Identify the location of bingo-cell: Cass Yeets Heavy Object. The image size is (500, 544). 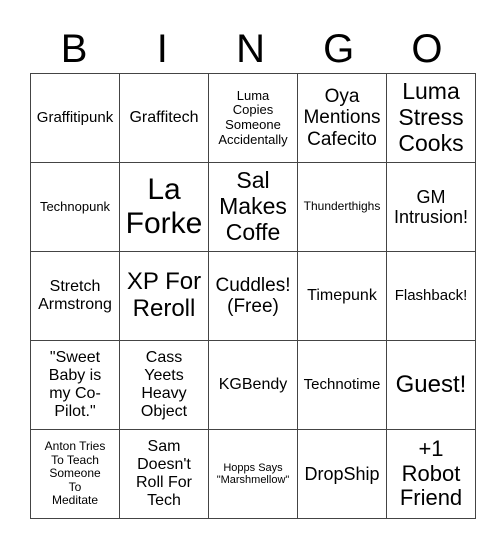
(164, 385).